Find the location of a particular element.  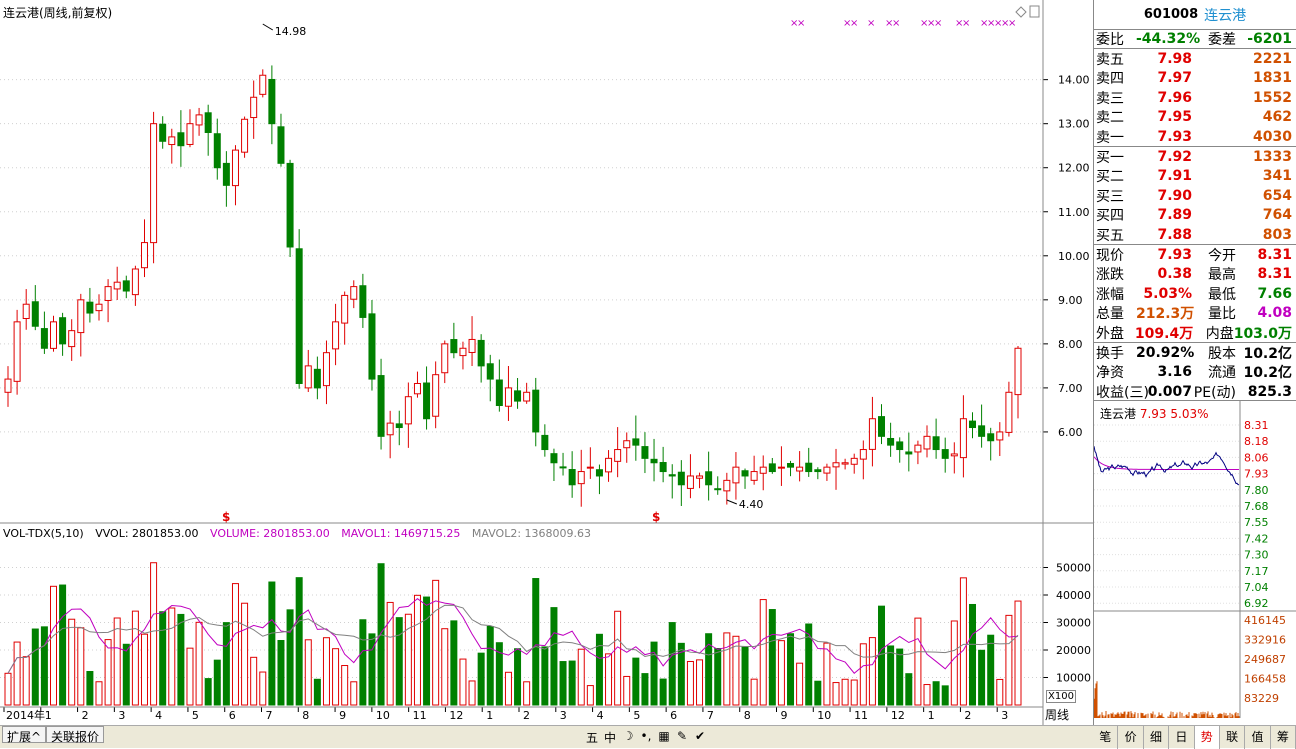

toolbar-icon-1: 中 is located at coordinates (610, 737).